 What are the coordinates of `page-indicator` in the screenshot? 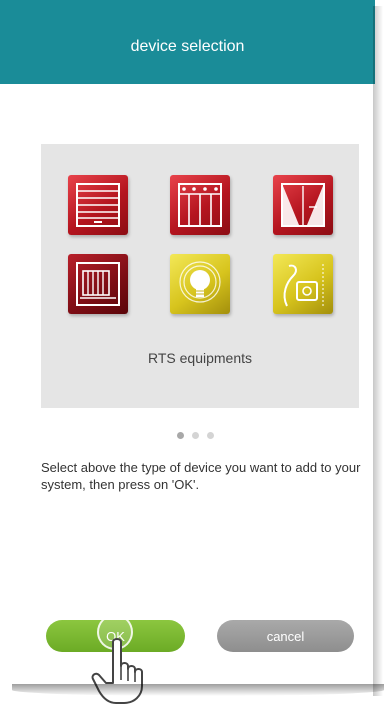 It's located at (195, 435).